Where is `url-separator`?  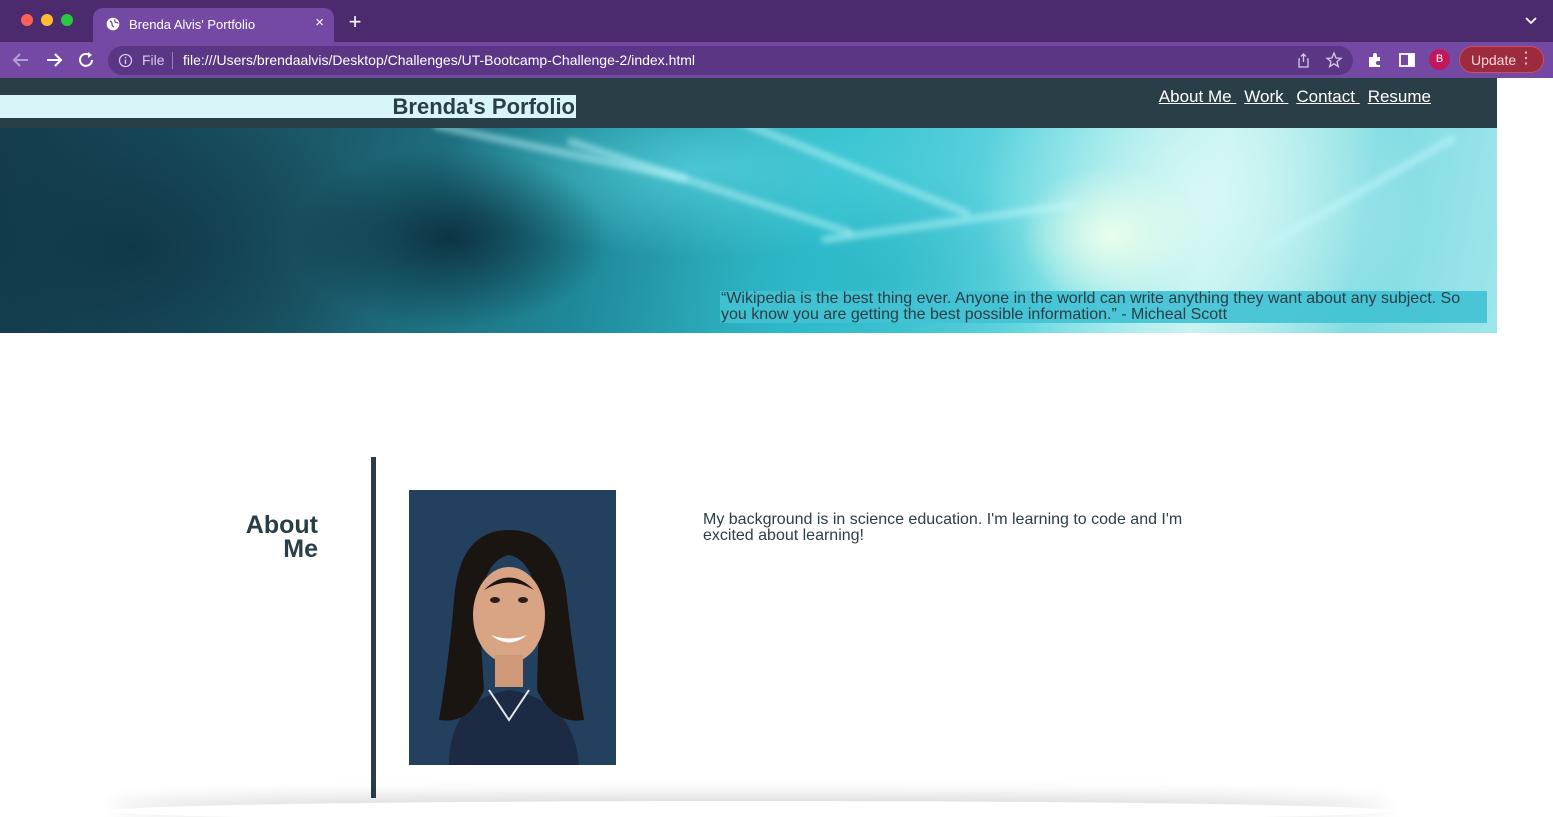 url-separator is located at coordinates (172, 60).